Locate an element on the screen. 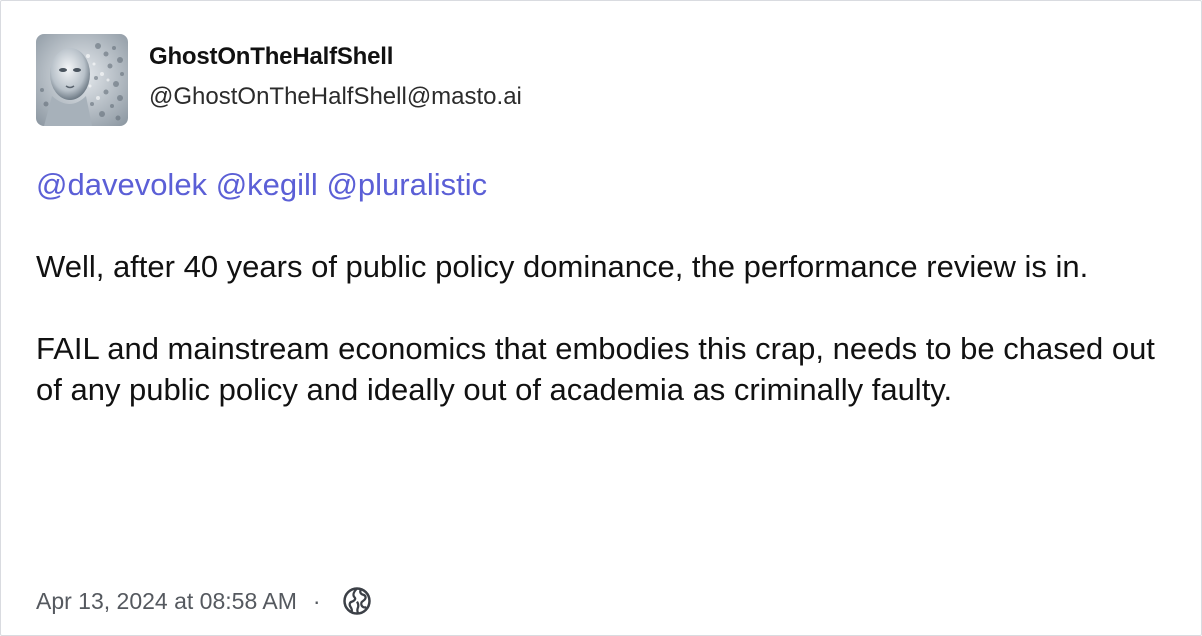 The height and width of the screenshot is (636, 1202). post-timestamp: Apr 13, 2024 at 08:58 AM is located at coordinates (166, 601).